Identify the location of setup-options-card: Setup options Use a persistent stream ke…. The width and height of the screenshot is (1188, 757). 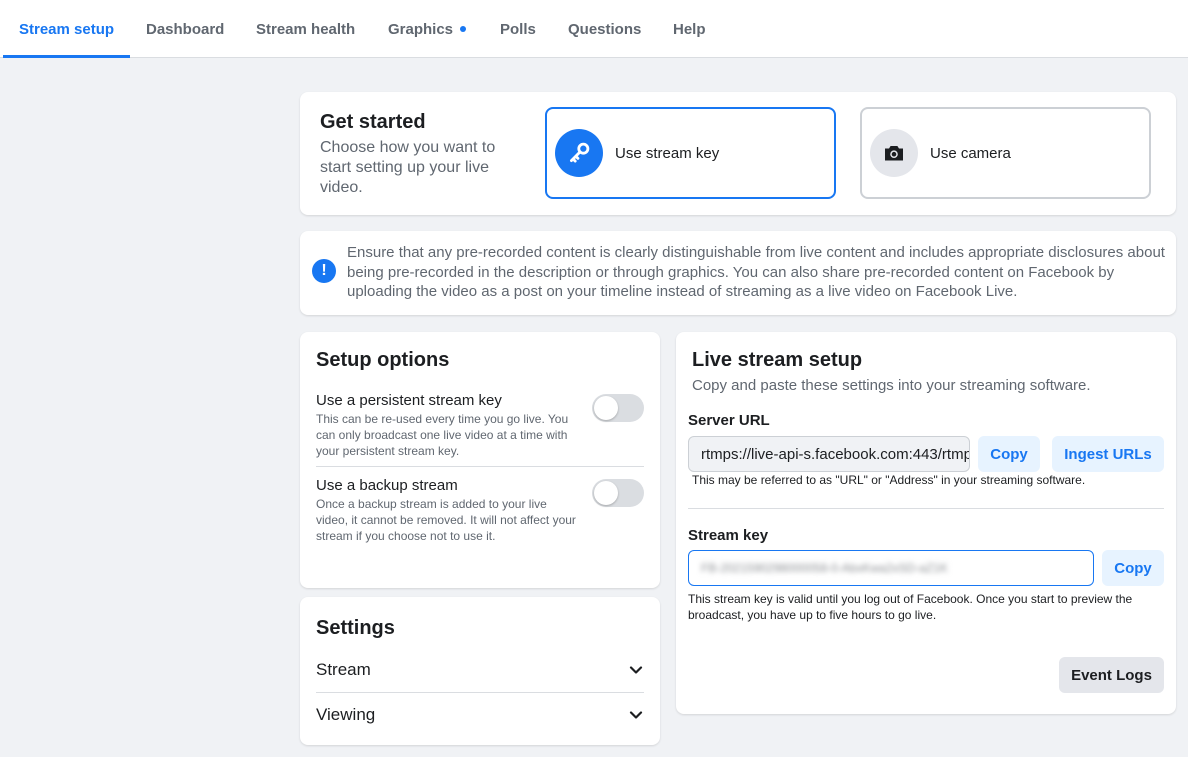
(480, 460).